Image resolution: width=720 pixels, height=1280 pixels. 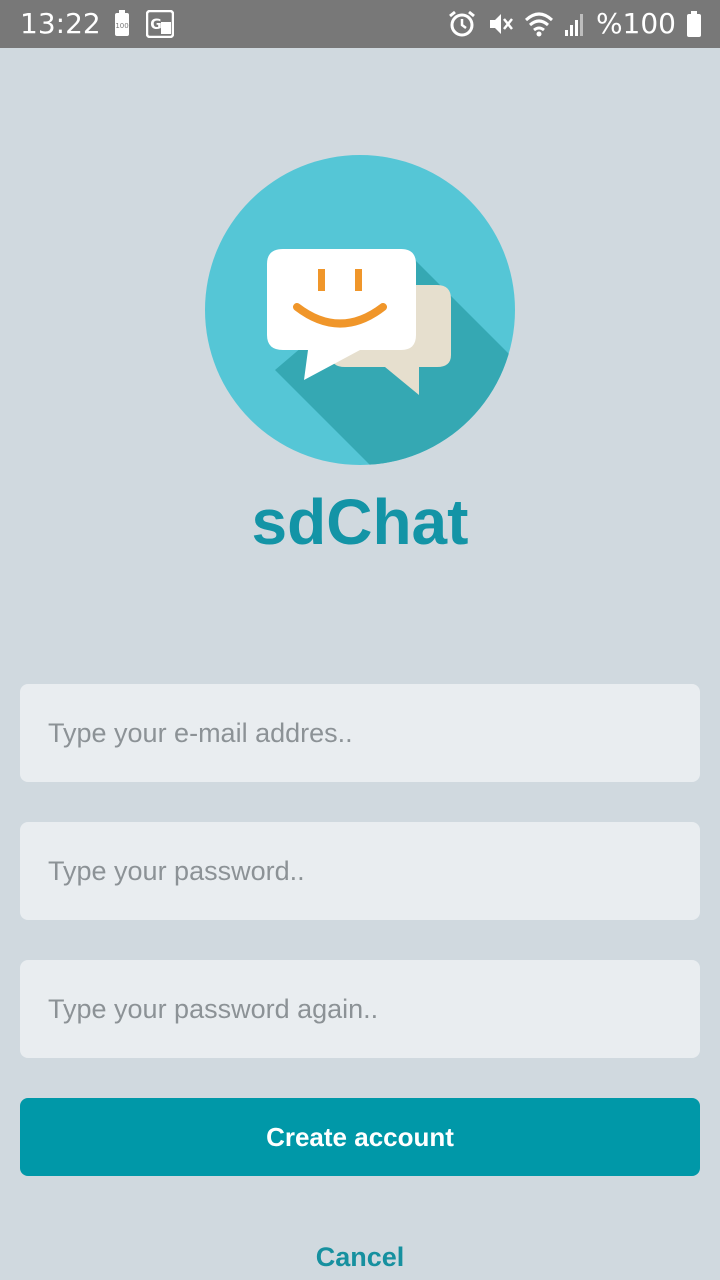 I want to click on wifi-icon, so click(x=539, y=24).